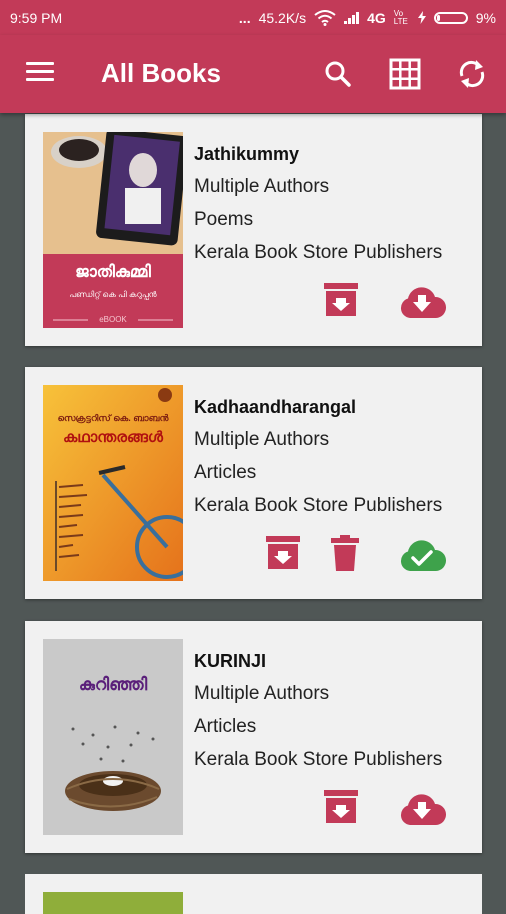 The width and height of the screenshot is (506, 914). Describe the element at coordinates (161, 73) in the screenshot. I see `page-title: All Books` at that location.